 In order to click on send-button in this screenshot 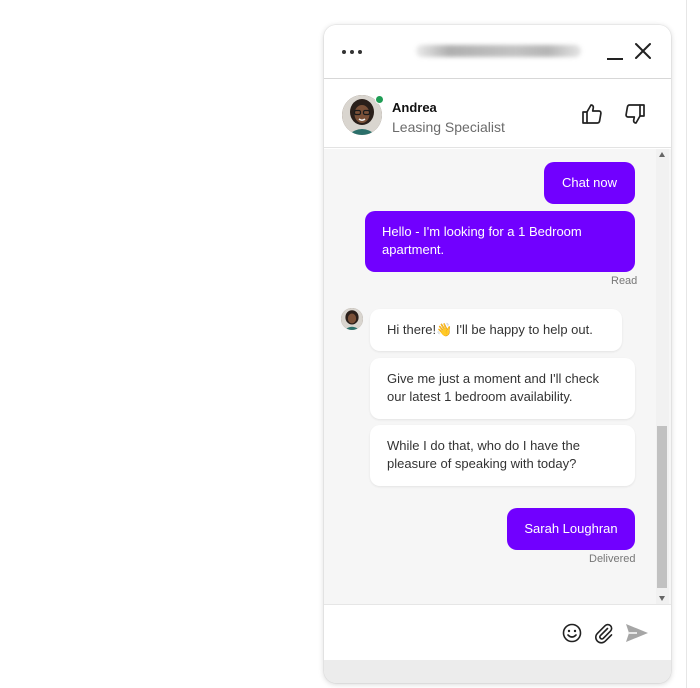, I will do `click(637, 633)`.